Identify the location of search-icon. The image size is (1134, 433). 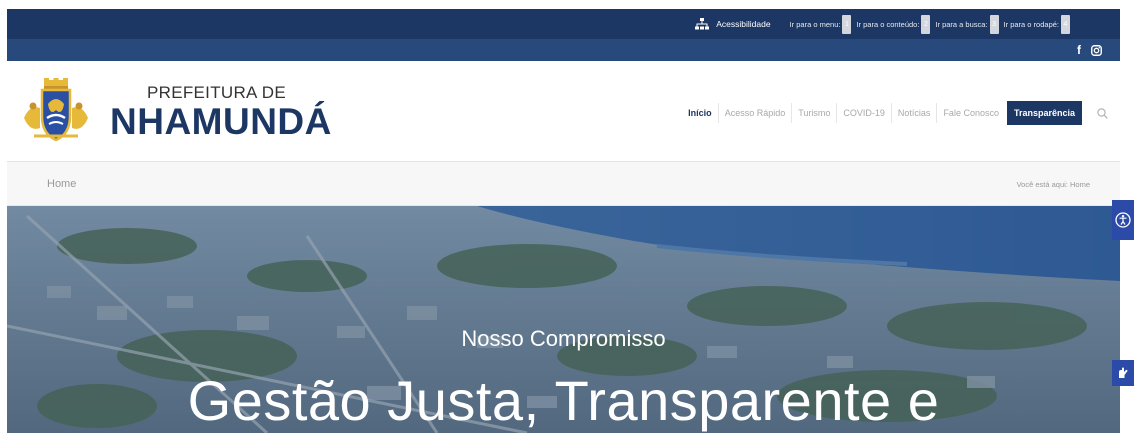
(1102, 113).